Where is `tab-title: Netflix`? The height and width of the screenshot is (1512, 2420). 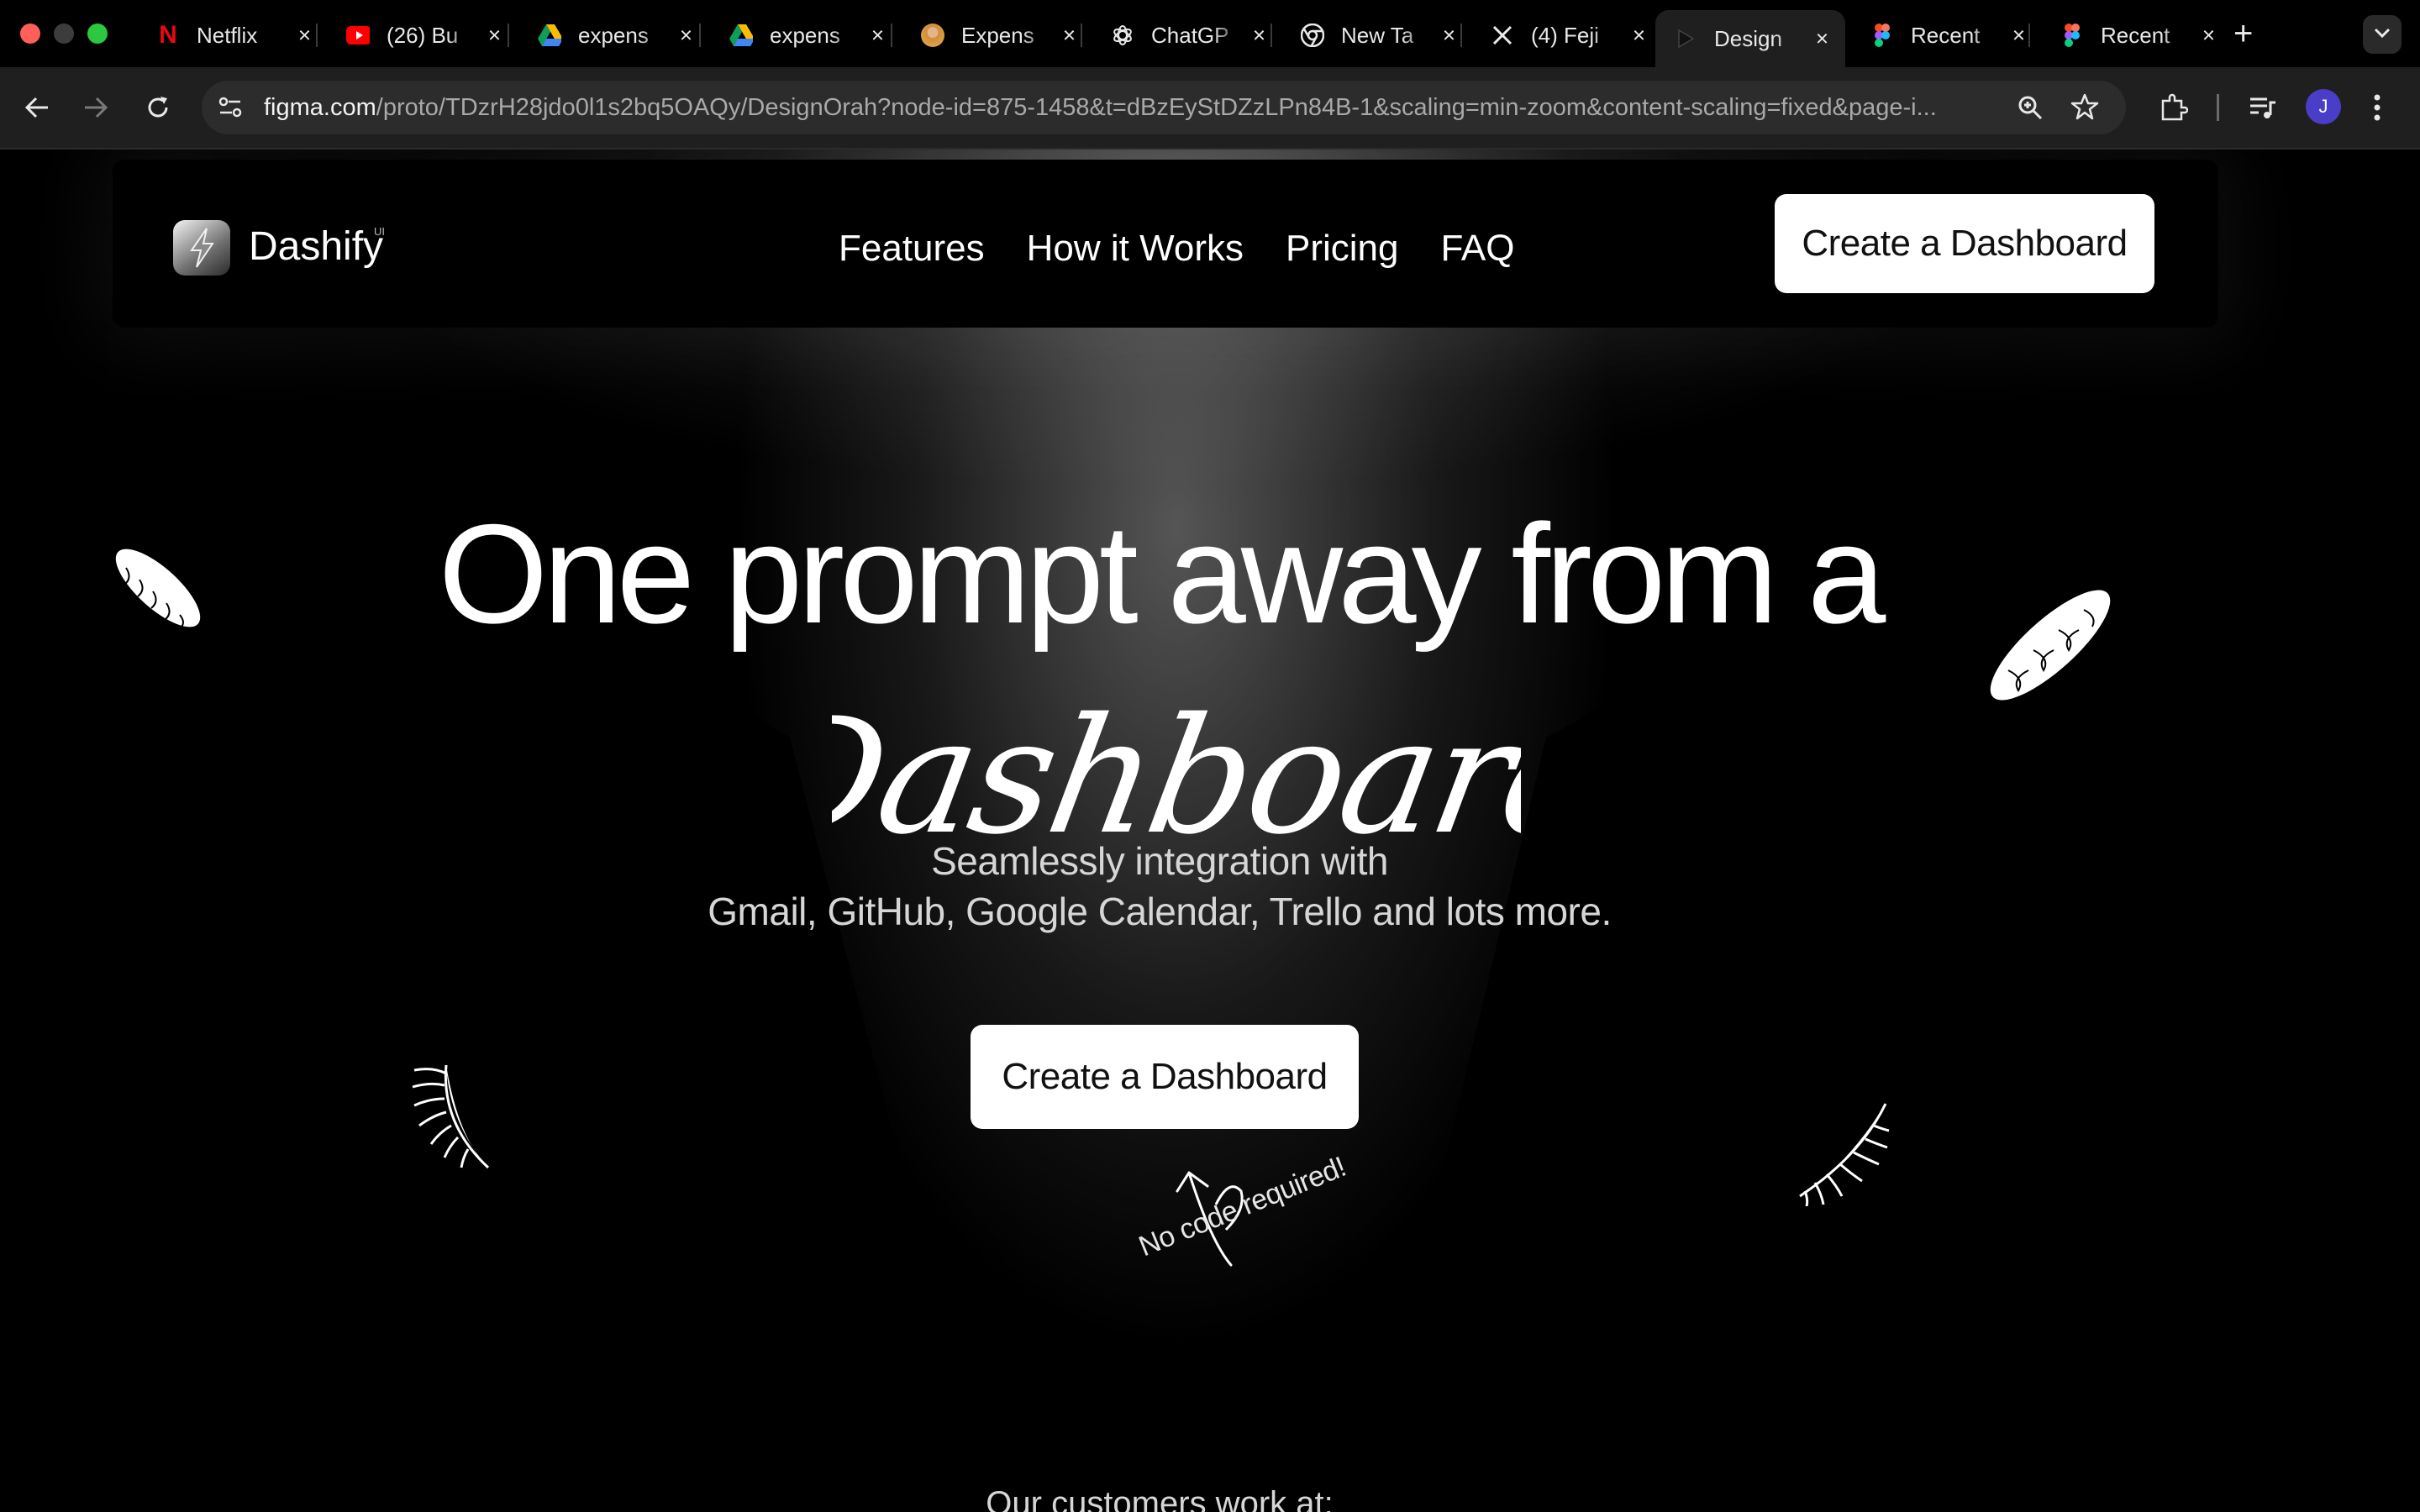
tab-title: Netflix is located at coordinates (227, 35).